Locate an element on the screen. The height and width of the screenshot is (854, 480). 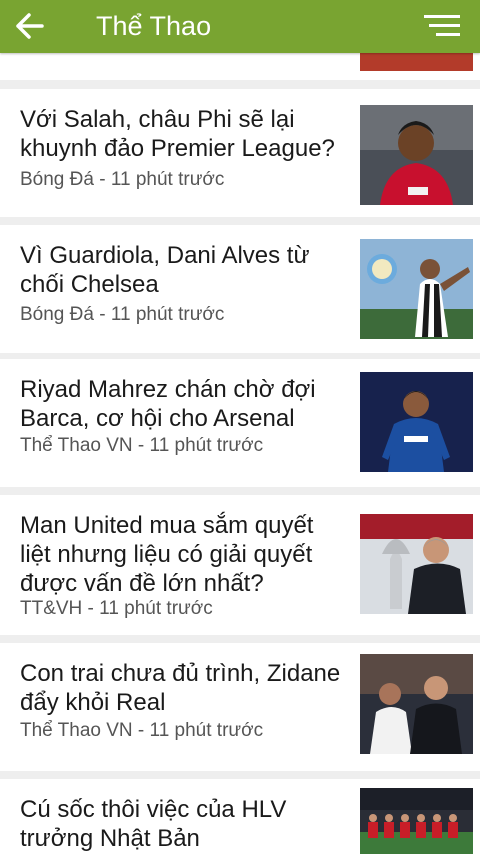
back-button is located at coordinates (31, 26).